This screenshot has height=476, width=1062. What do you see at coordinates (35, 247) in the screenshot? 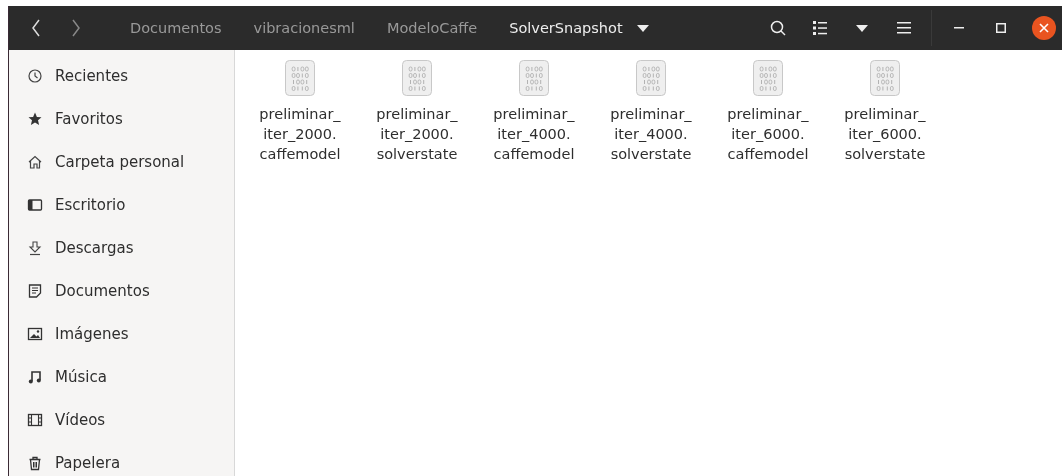
I see `download-icon` at bounding box center [35, 247].